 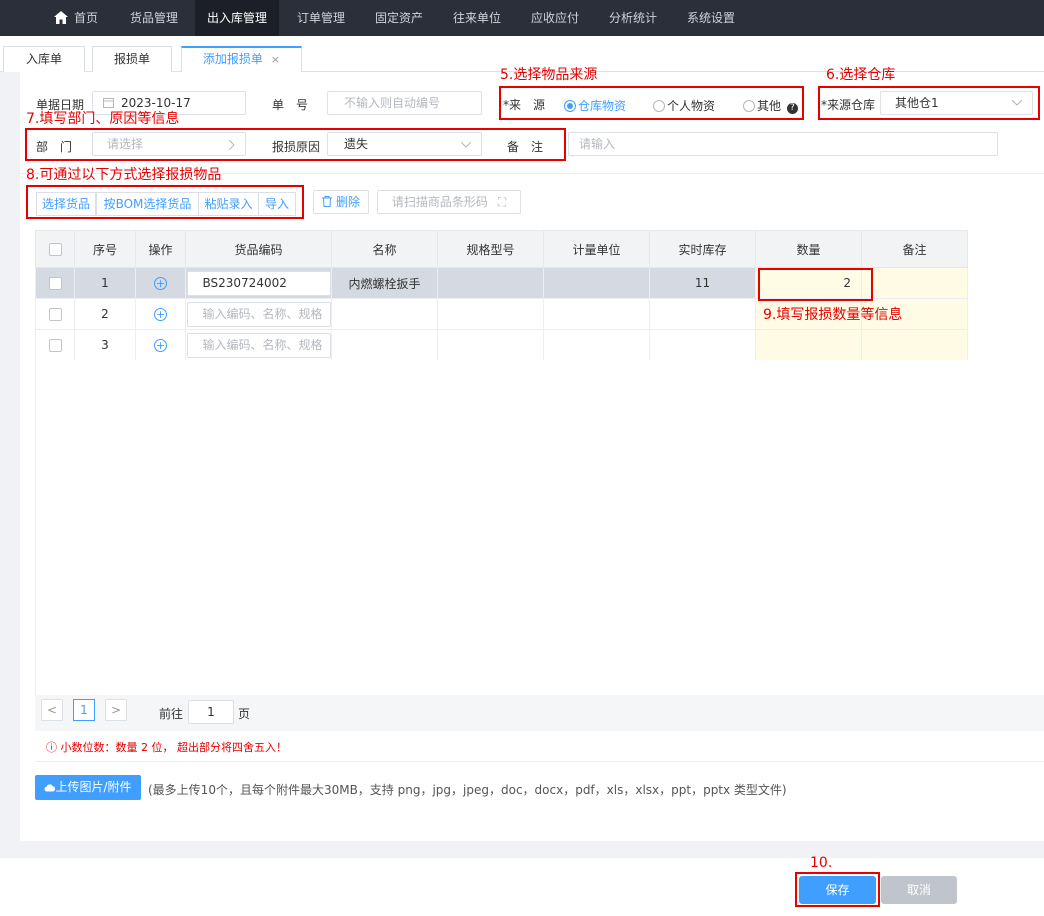 What do you see at coordinates (919, 890) in the screenshot?
I see `cancel-button: 取消` at bounding box center [919, 890].